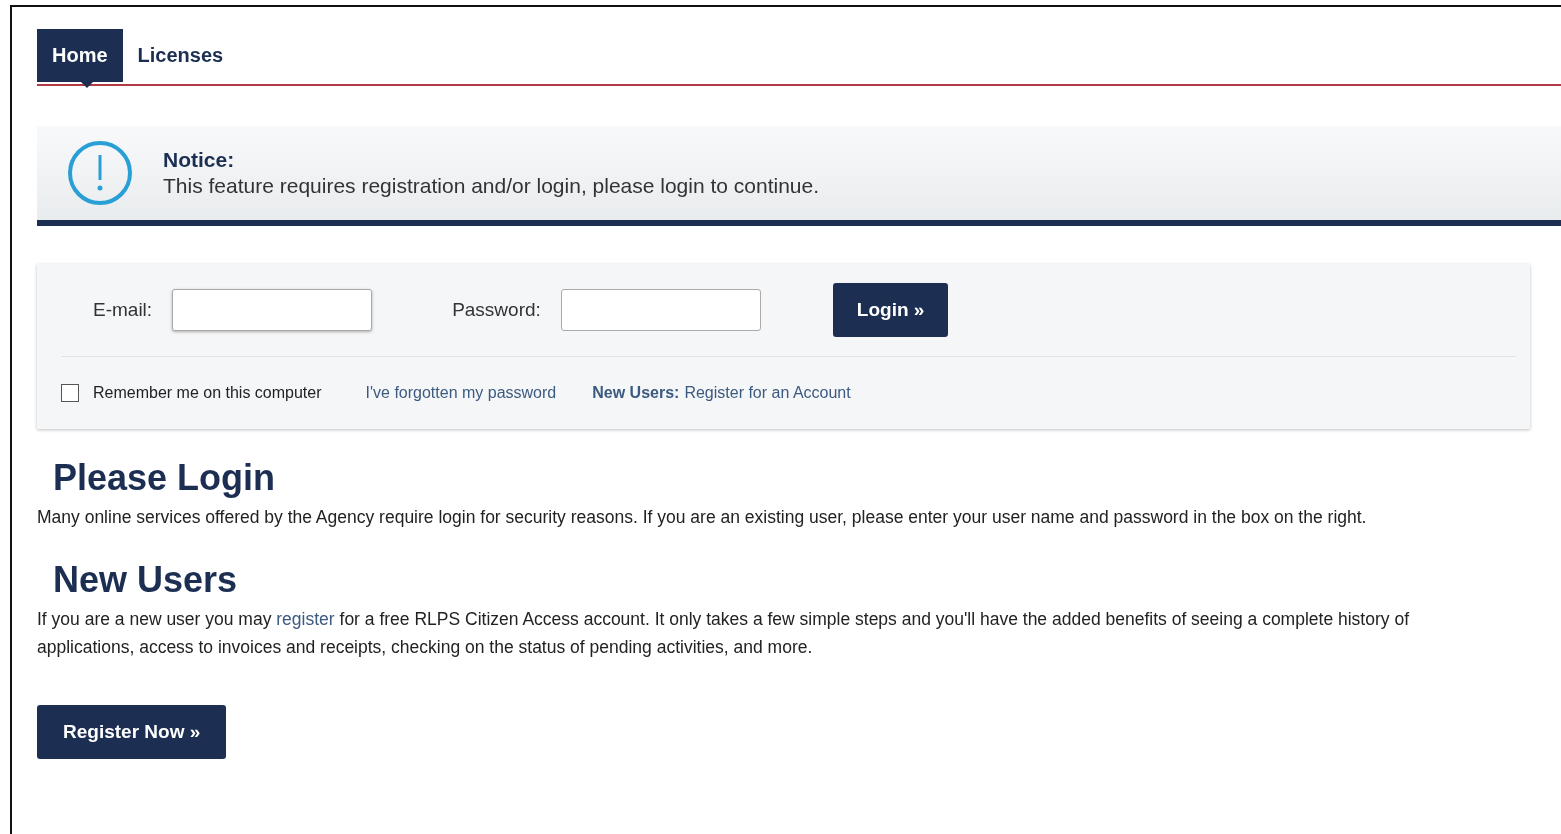  What do you see at coordinates (132, 732) in the screenshot?
I see `register-now-button: Register Now »` at bounding box center [132, 732].